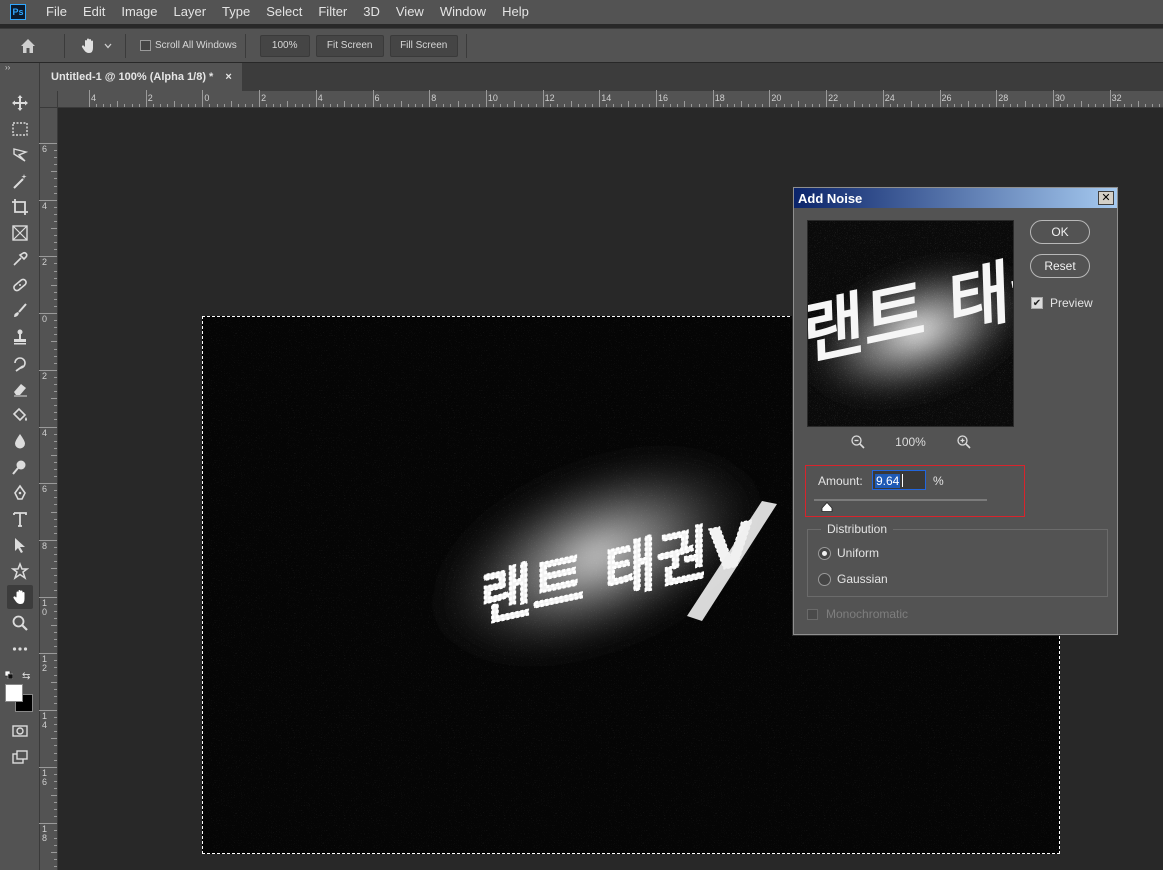 This screenshot has width=1163, height=870. What do you see at coordinates (20, 337) in the screenshot?
I see `clone-stamp-tool-icon` at bounding box center [20, 337].